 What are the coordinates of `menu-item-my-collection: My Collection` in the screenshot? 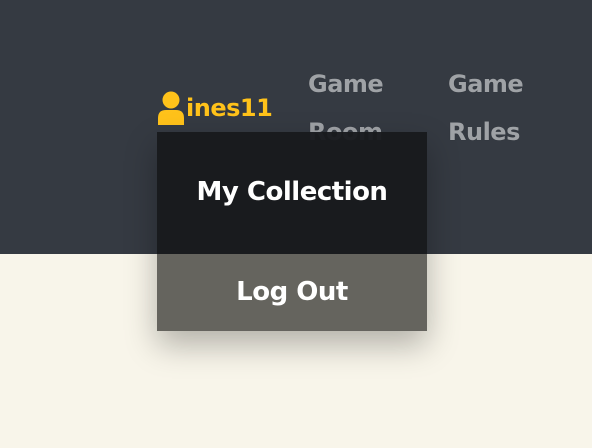 It's located at (292, 193).